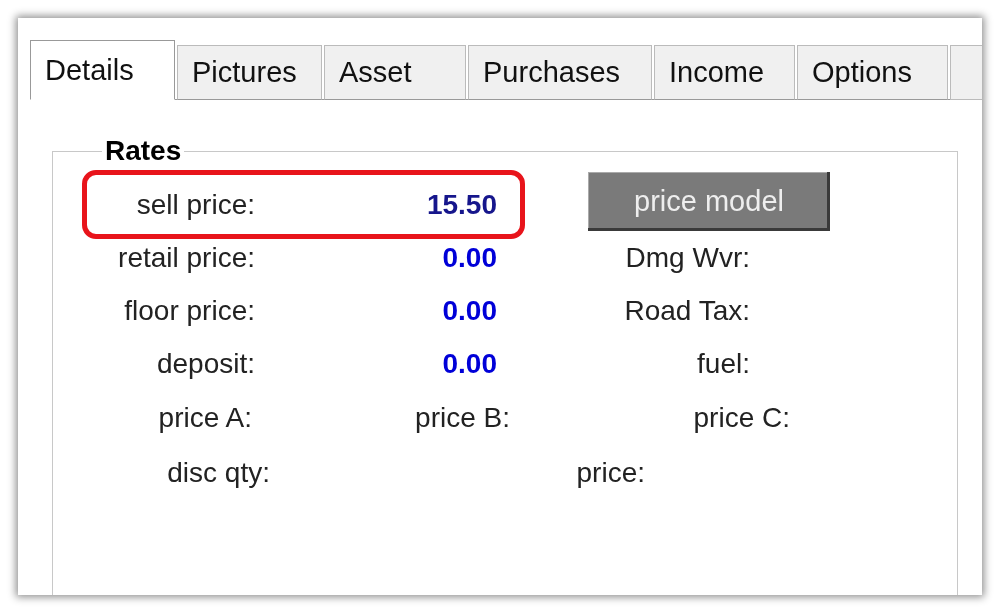  I want to click on tab: Pictures, so click(249, 72).